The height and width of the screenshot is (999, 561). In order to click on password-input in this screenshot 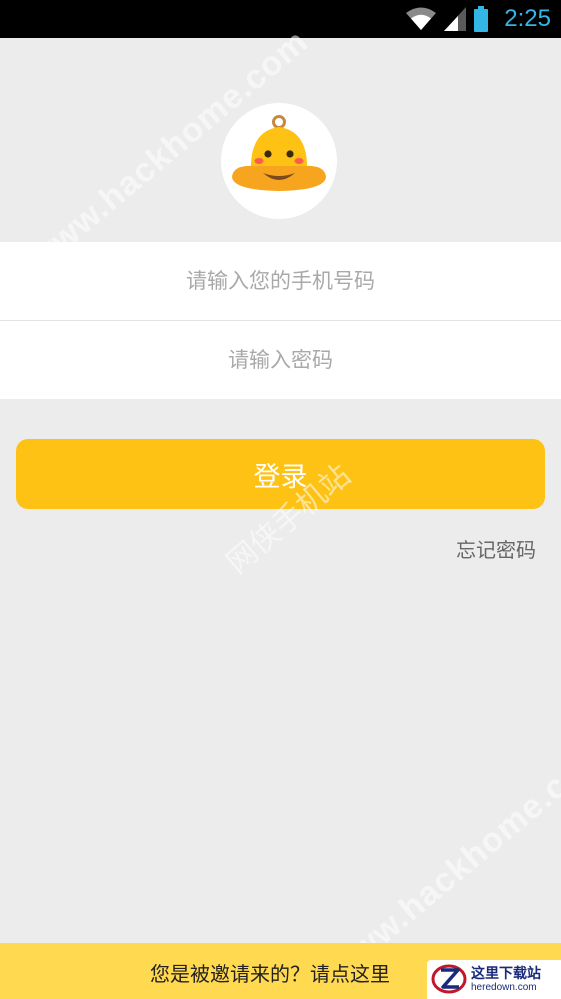, I will do `click(280, 360)`.